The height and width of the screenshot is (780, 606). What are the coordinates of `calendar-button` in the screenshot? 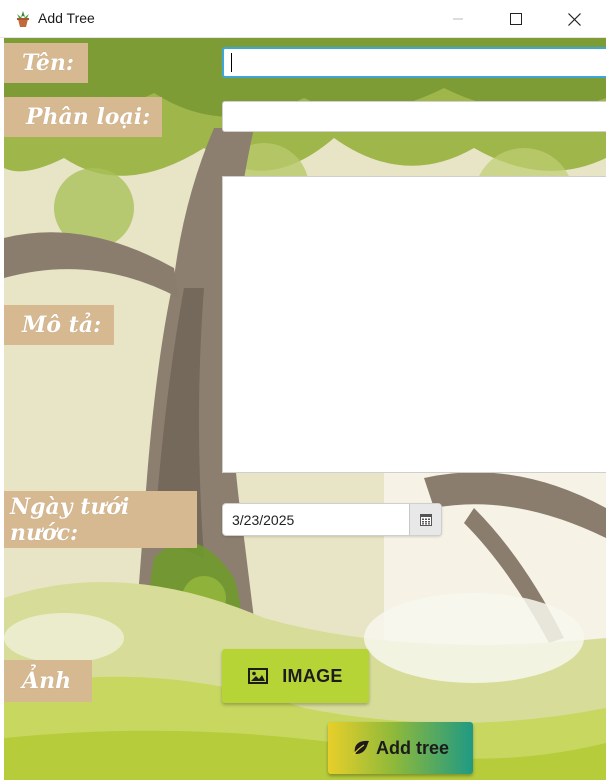 It's located at (425, 519).